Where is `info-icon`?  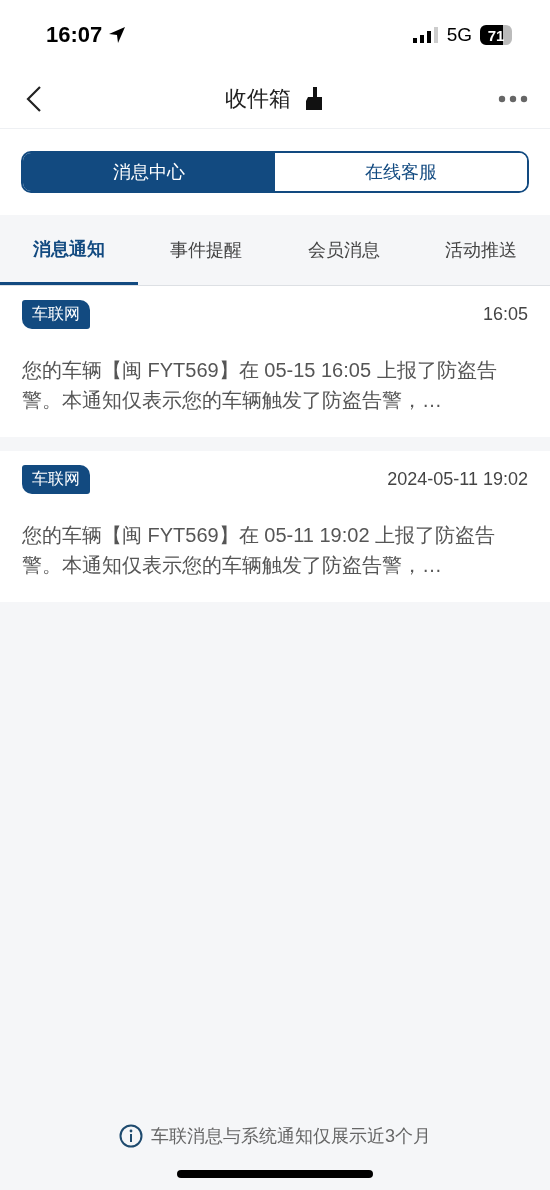 info-icon is located at coordinates (131, 1136).